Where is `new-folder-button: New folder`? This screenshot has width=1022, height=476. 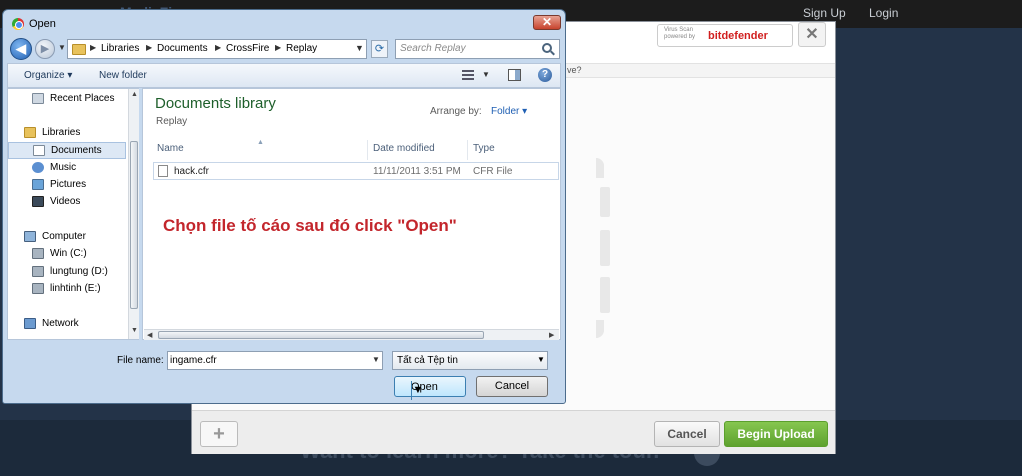
new-folder-button: New folder is located at coordinates (123, 75).